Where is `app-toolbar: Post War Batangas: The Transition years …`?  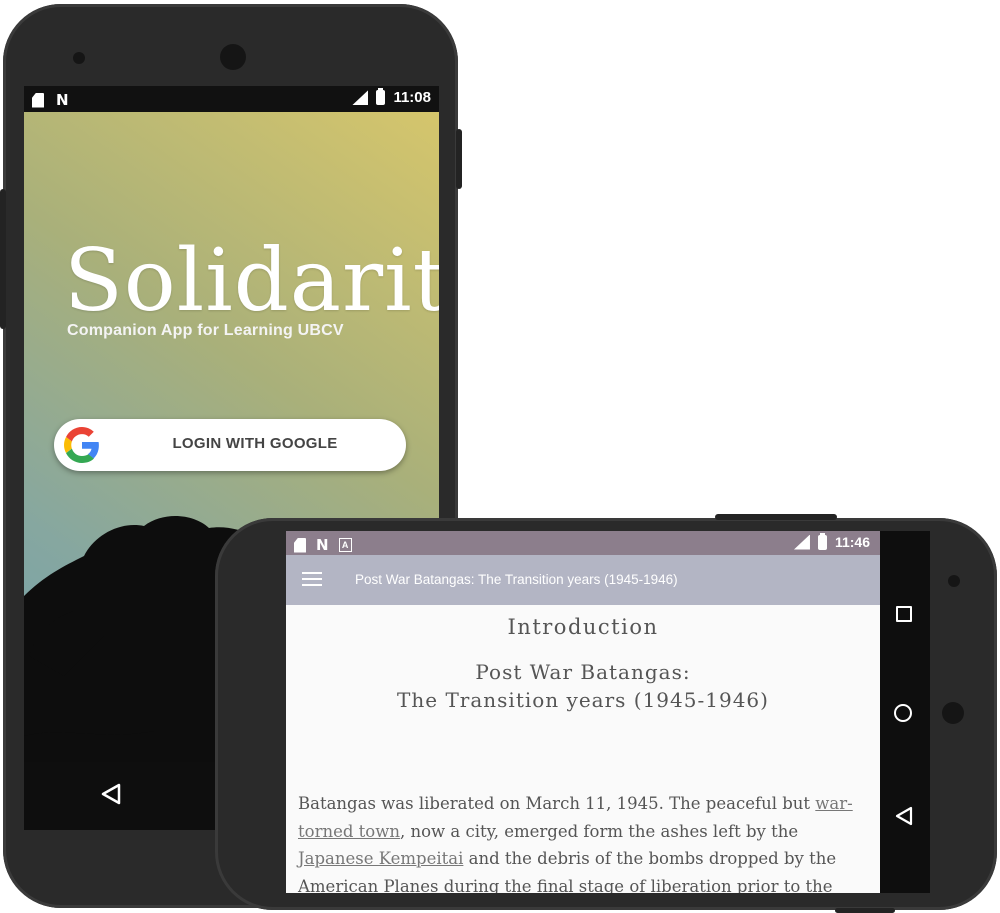 app-toolbar: Post War Batangas: The Transition years … is located at coordinates (583, 580).